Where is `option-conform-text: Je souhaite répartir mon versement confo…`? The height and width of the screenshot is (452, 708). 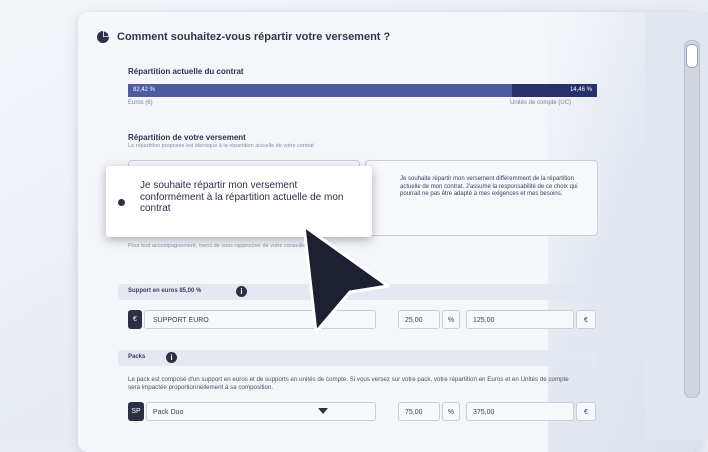
option-conform-text: Je souhaite répartir mon versement confo… is located at coordinates (242, 197).